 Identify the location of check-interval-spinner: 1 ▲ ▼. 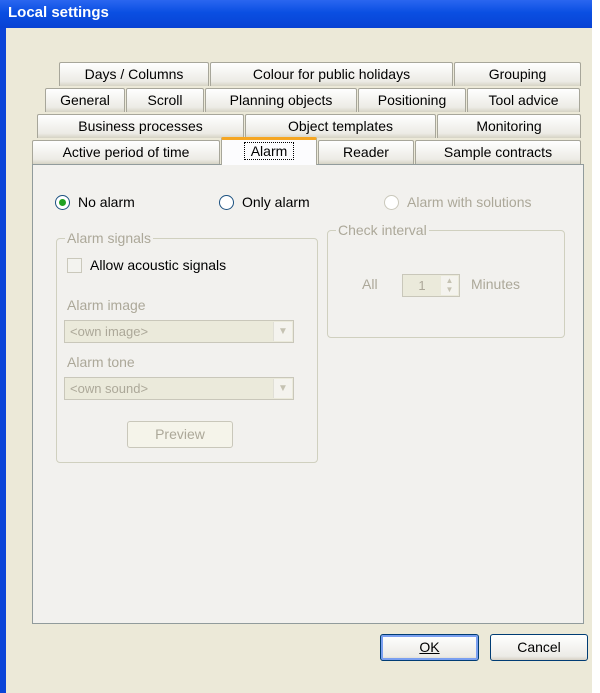
(431, 285).